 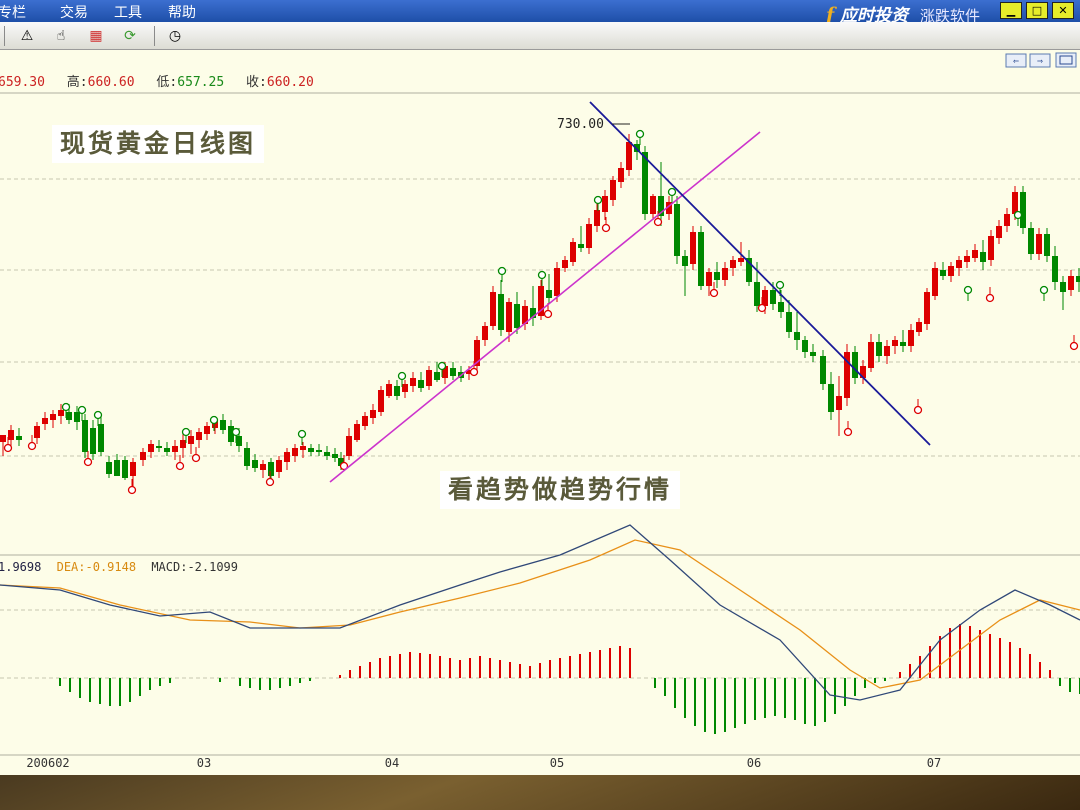 I want to click on refresh-button: ⟳, so click(x=130, y=36).